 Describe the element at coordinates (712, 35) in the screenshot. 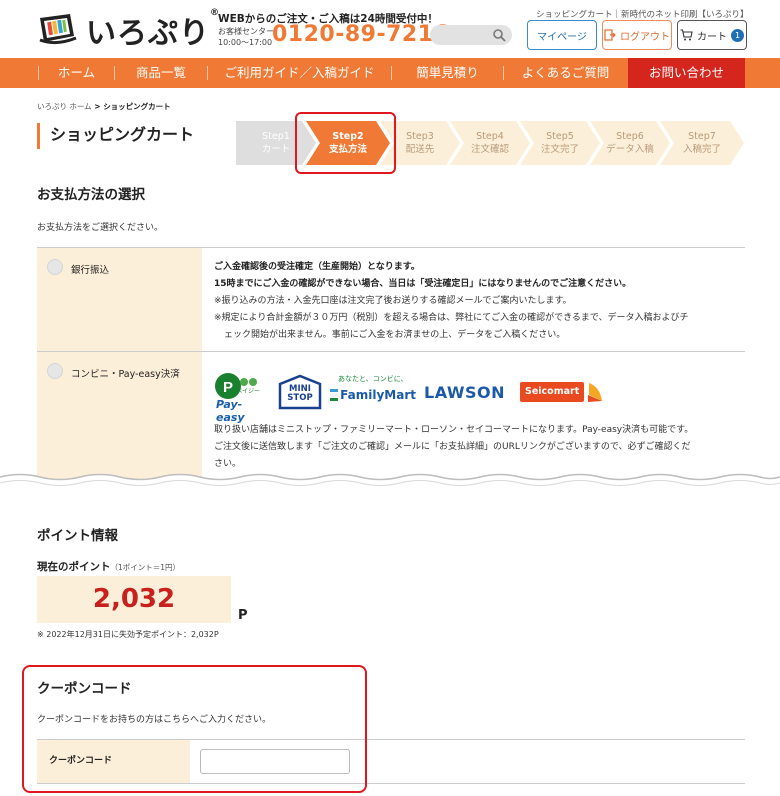

I see `cart-button: カート 1` at that location.